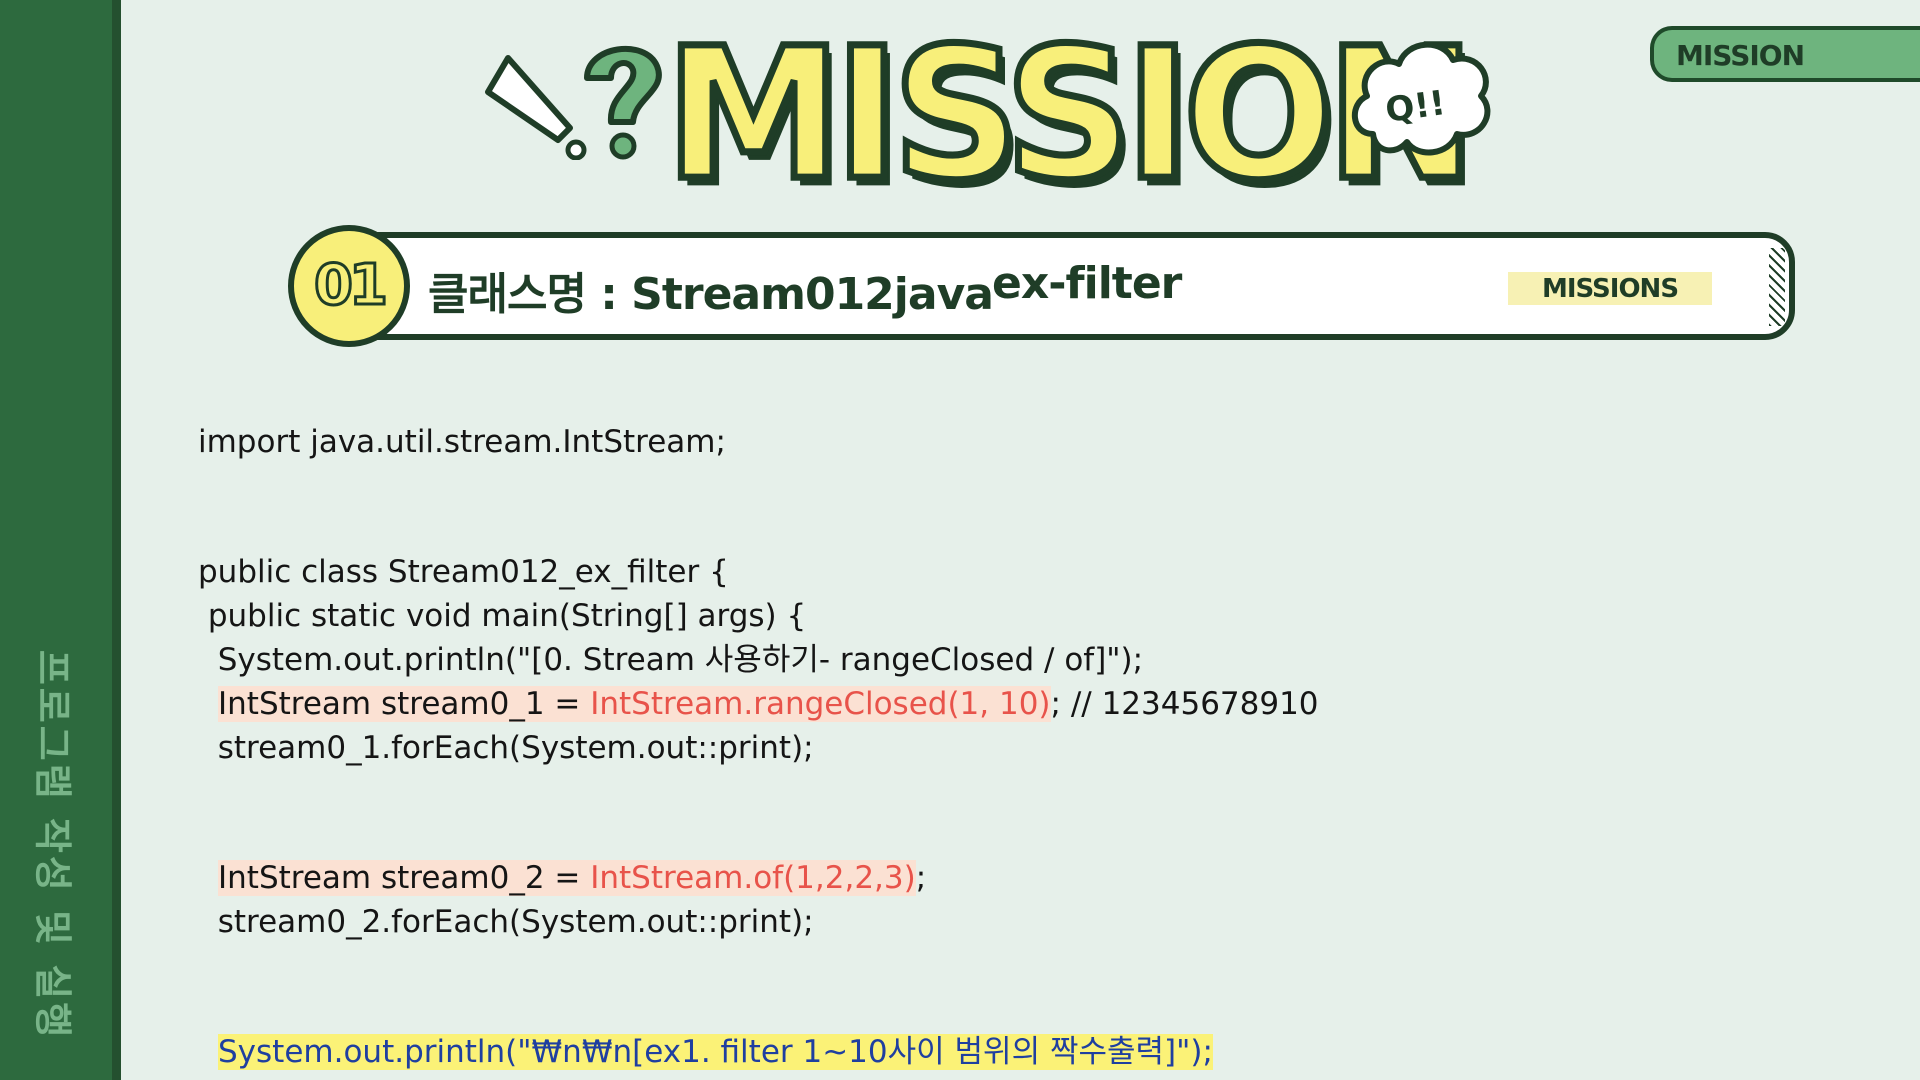  Describe the element at coordinates (462, 442) in the screenshot. I see `code-line-import: import java.util.stream.IntStream;` at that location.